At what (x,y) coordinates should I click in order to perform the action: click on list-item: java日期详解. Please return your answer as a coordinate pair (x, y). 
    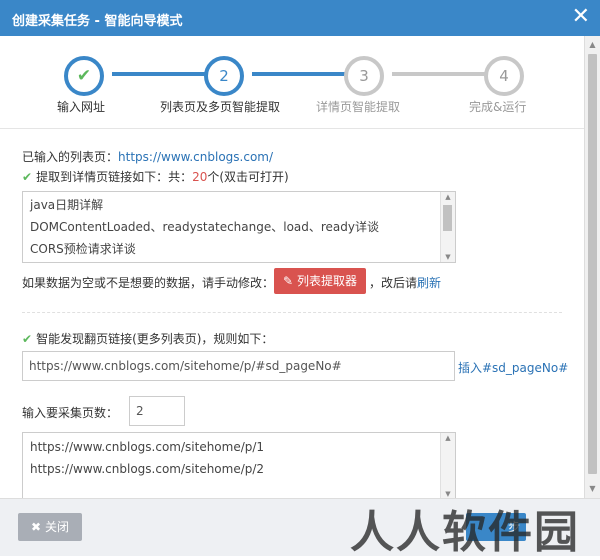
    Looking at the image, I should click on (239, 205).